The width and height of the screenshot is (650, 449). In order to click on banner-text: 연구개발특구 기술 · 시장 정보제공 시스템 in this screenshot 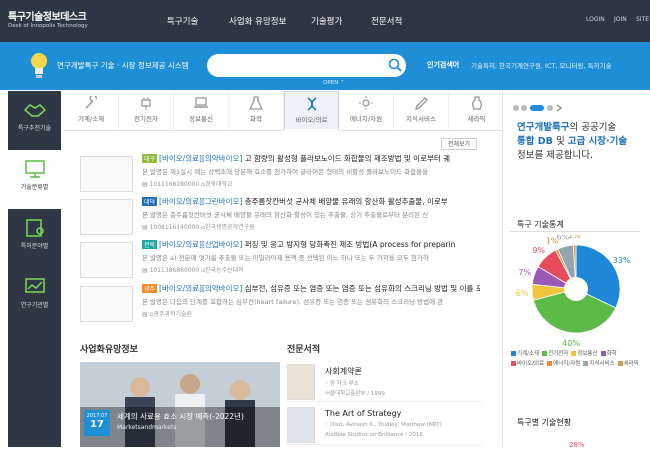, I will do `click(123, 65)`.